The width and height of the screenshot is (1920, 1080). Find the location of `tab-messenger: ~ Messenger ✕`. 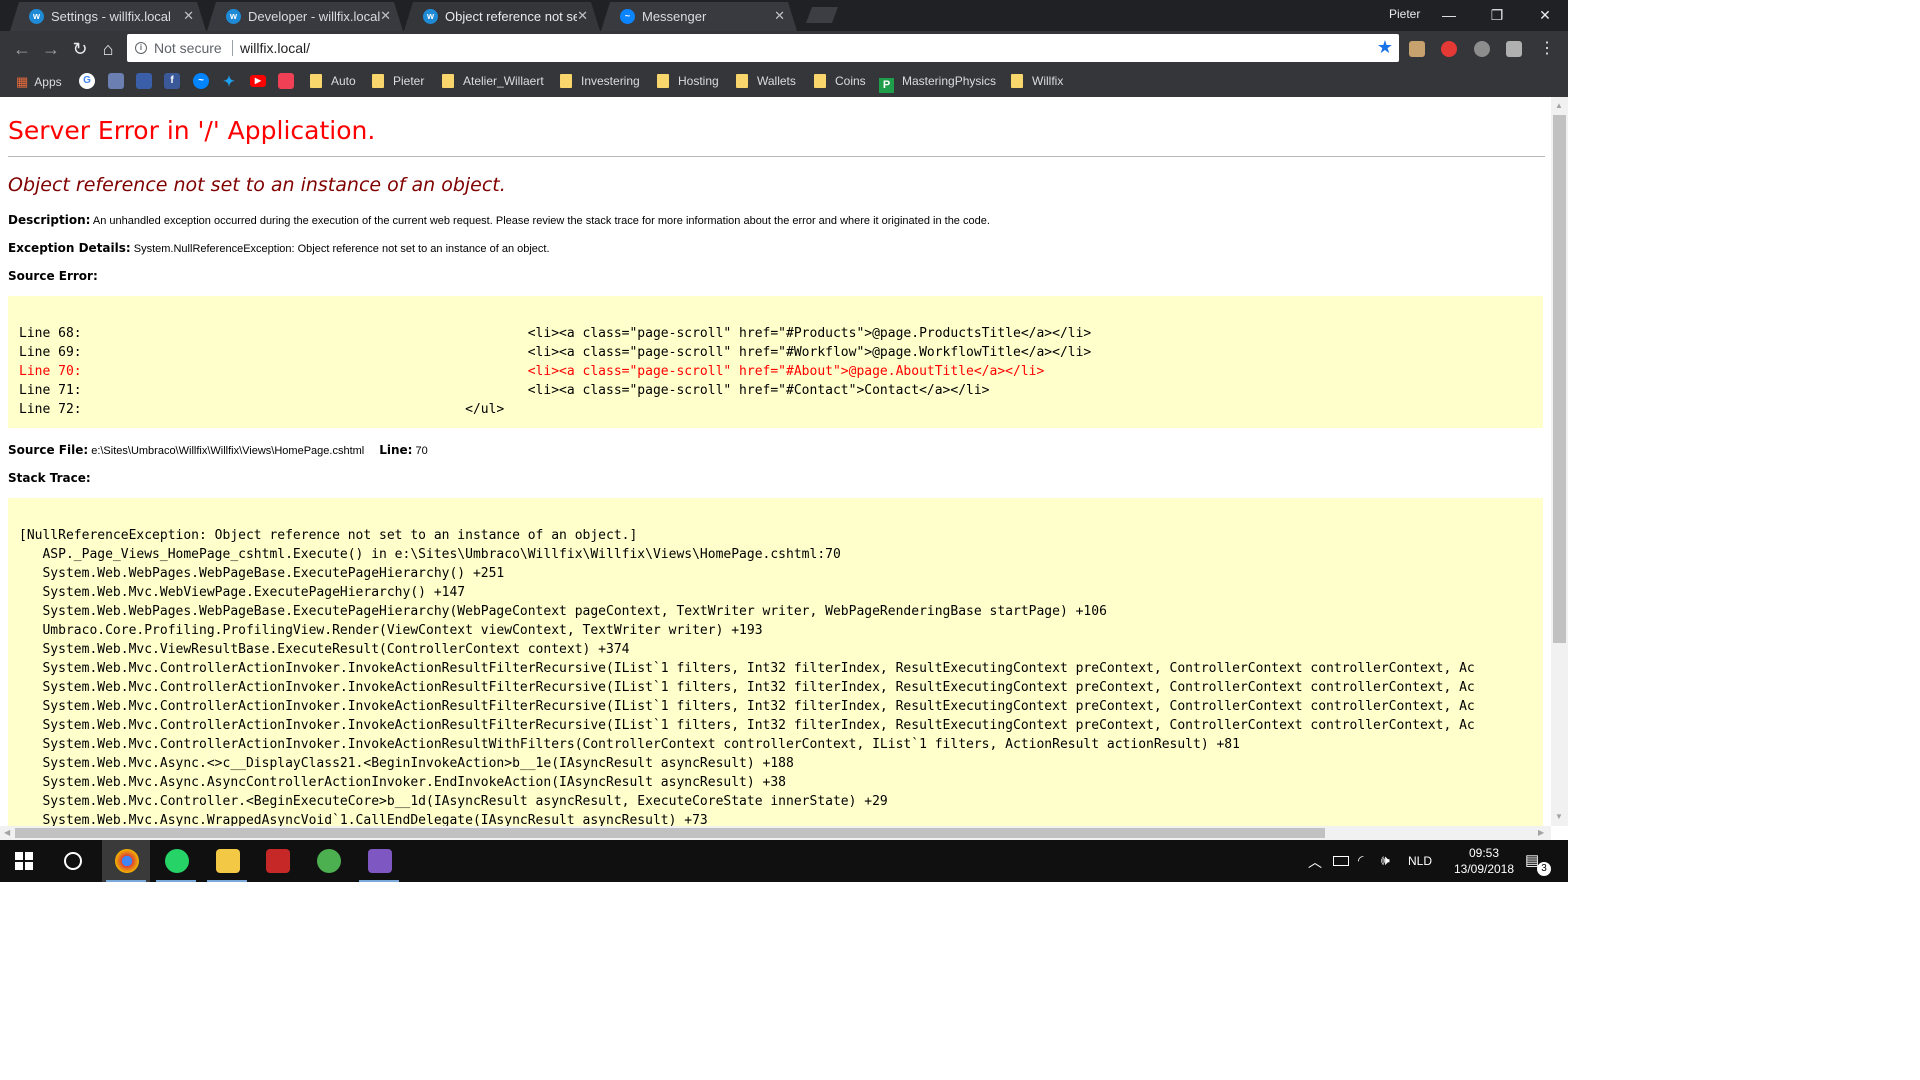

tab-messenger: ~ Messenger ✕ is located at coordinates (699, 16).